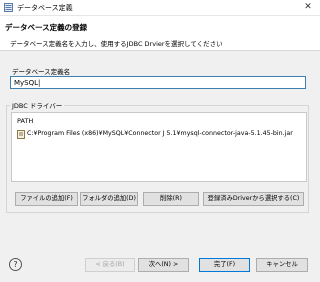 The height and width of the screenshot is (282, 320). What do you see at coordinates (8, 7) in the screenshot?
I see `database-definition-icon` at bounding box center [8, 7].